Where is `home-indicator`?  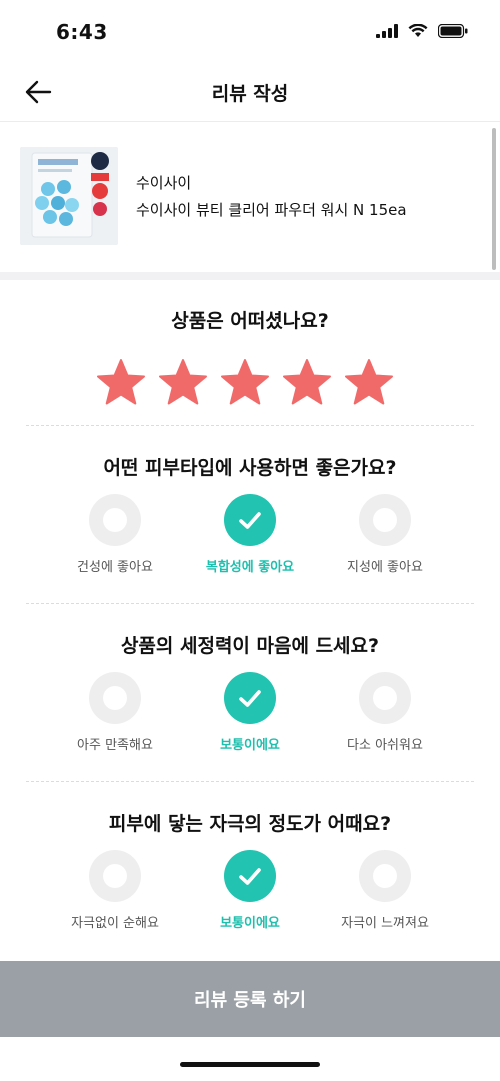
home-indicator is located at coordinates (250, 1064).